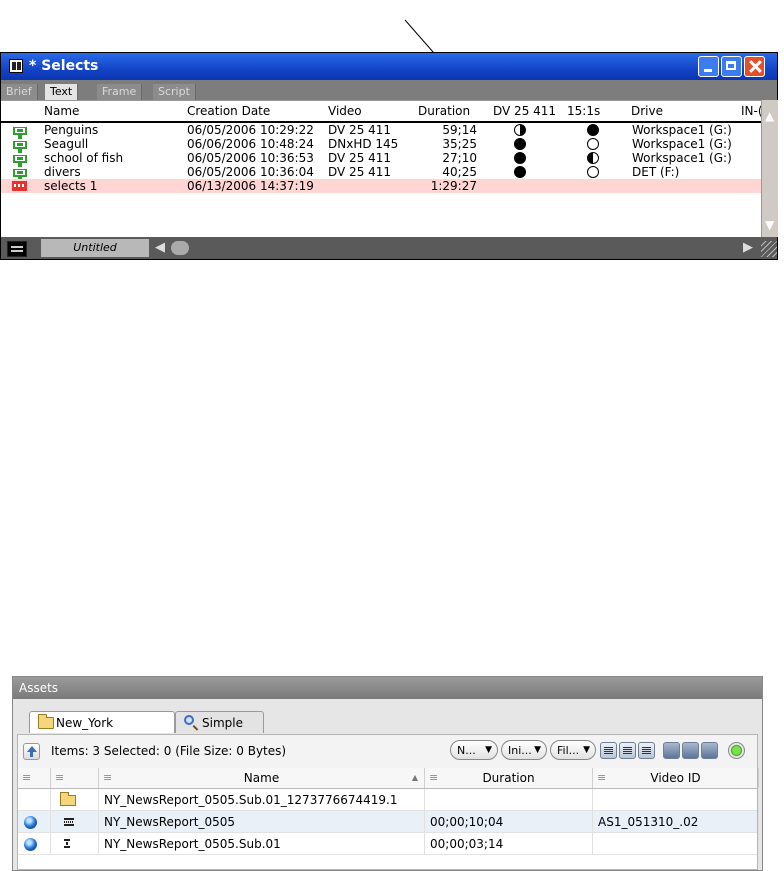  What do you see at coordinates (414, 777) in the screenshot?
I see `sort-ascending-icon: ▲` at bounding box center [414, 777].